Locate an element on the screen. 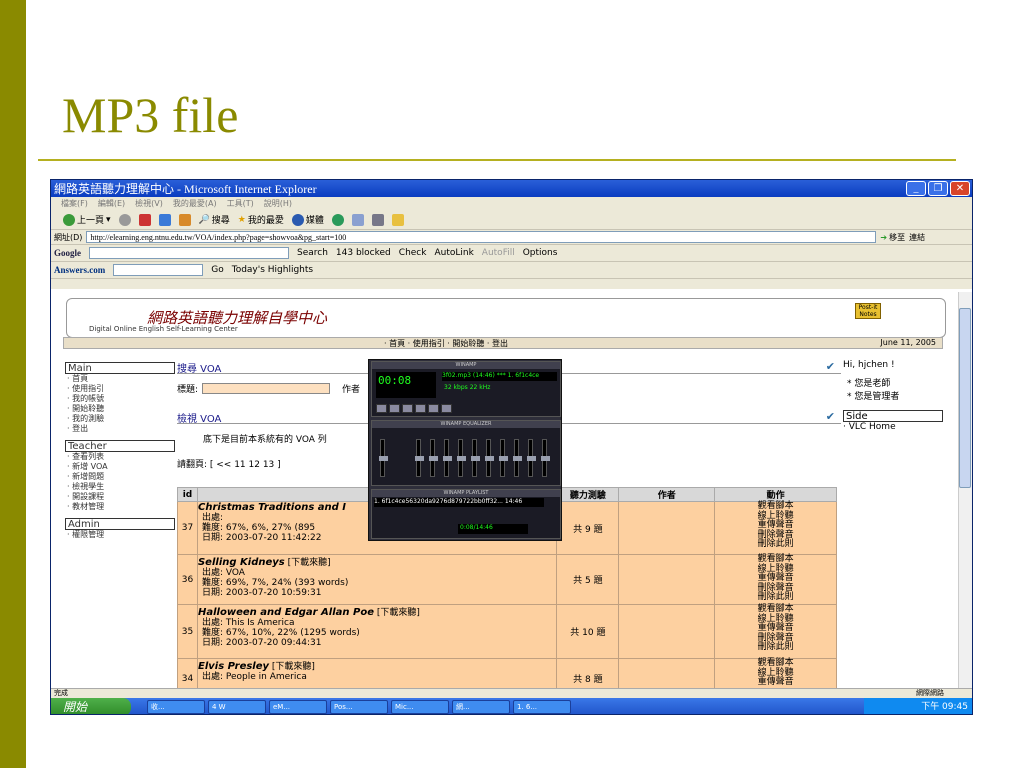 The image size is (1024, 768). next-icon is located at coordinates (433, 408).